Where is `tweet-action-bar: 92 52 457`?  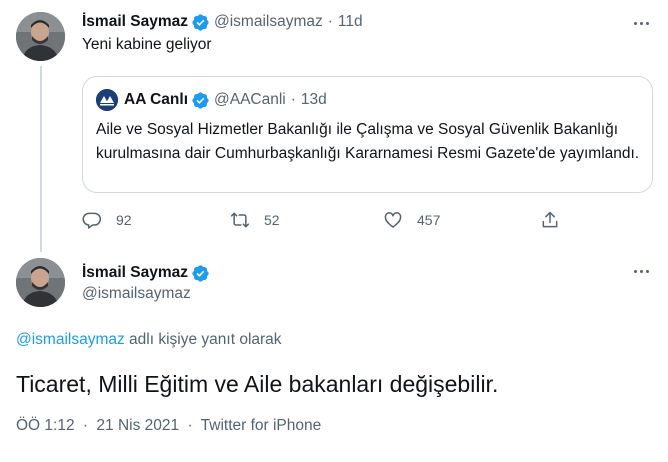
tweet-action-bar: 92 52 457 is located at coordinates (322, 220).